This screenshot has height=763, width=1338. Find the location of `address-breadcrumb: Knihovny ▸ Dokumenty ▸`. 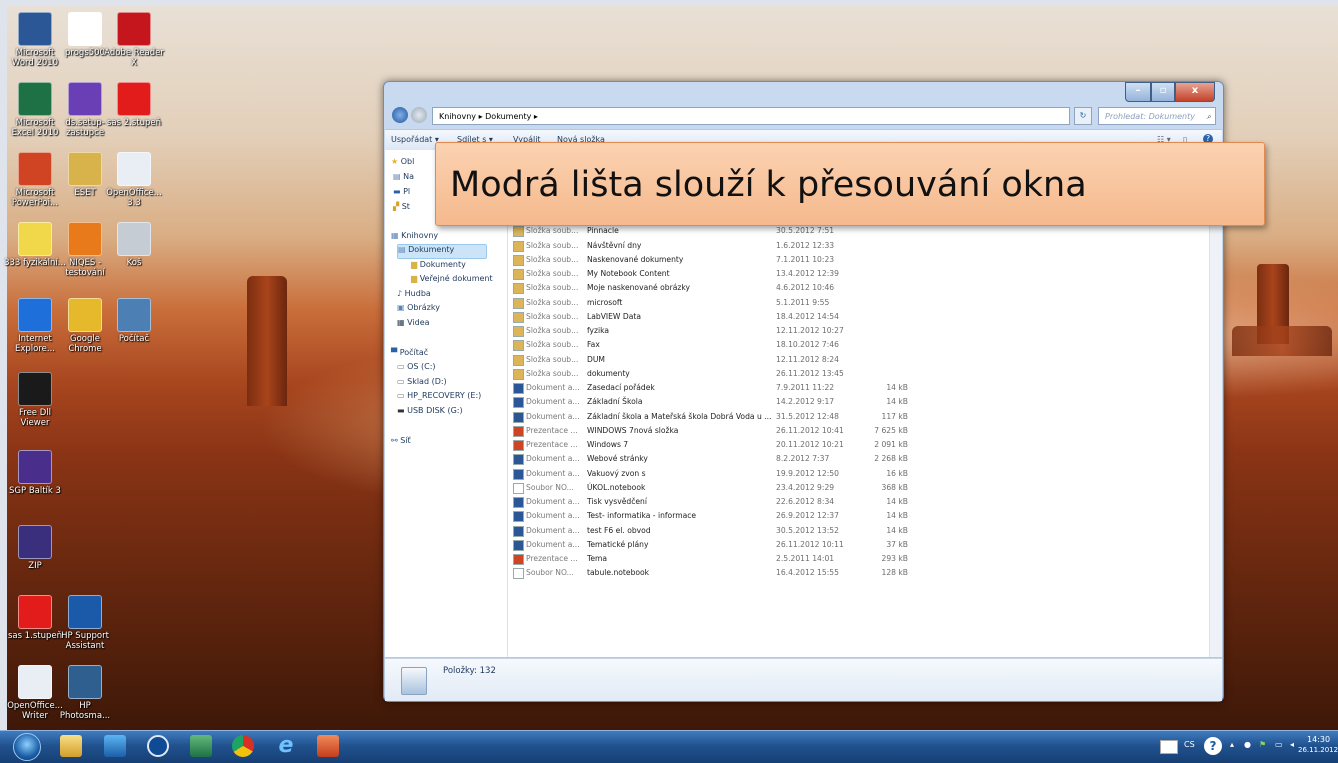

address-breadcrumb: Knihovny ▸ Dokumenty ▸ is located at coordinates (488, 116).